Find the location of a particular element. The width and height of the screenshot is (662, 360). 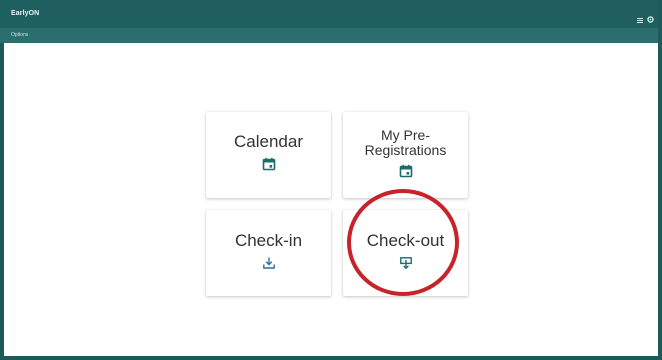

pre-registrations-tile-label: My Pre- Registrations is located at coordinates (405, 142).